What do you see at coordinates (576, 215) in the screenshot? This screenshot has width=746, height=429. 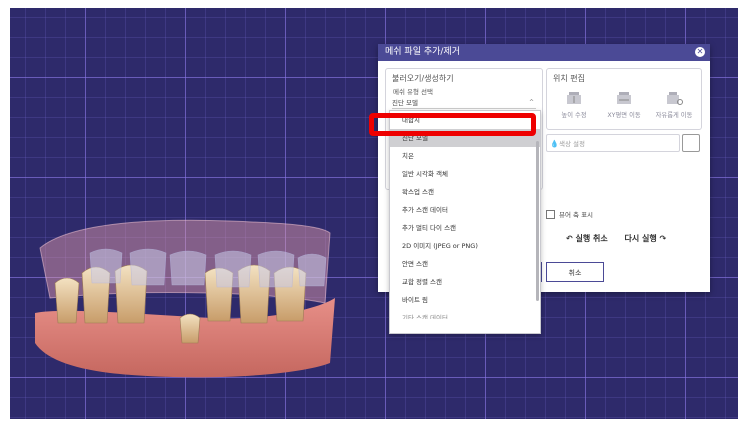 I see `viewer-axis-label: 뷰어 축 표시` at bounding box center [576, 215].